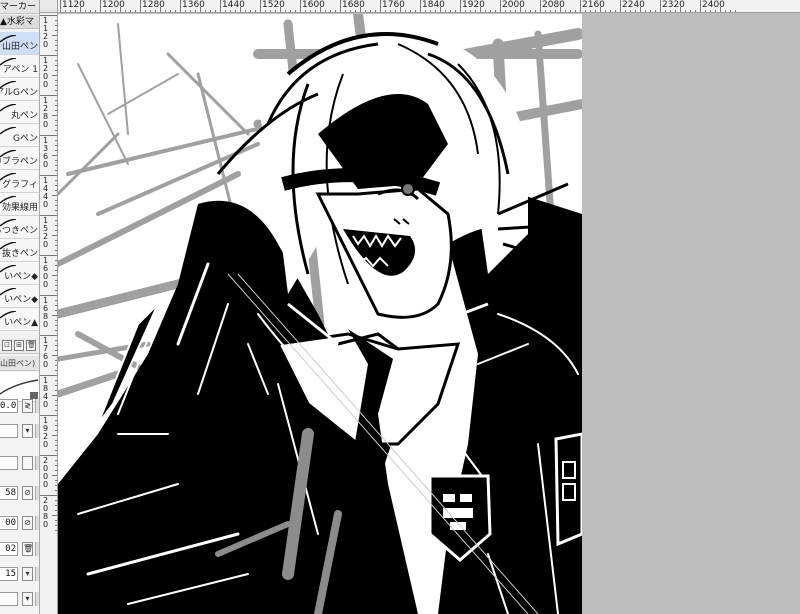  I want to click on brush-item: らつきペン, so click(19, 227).